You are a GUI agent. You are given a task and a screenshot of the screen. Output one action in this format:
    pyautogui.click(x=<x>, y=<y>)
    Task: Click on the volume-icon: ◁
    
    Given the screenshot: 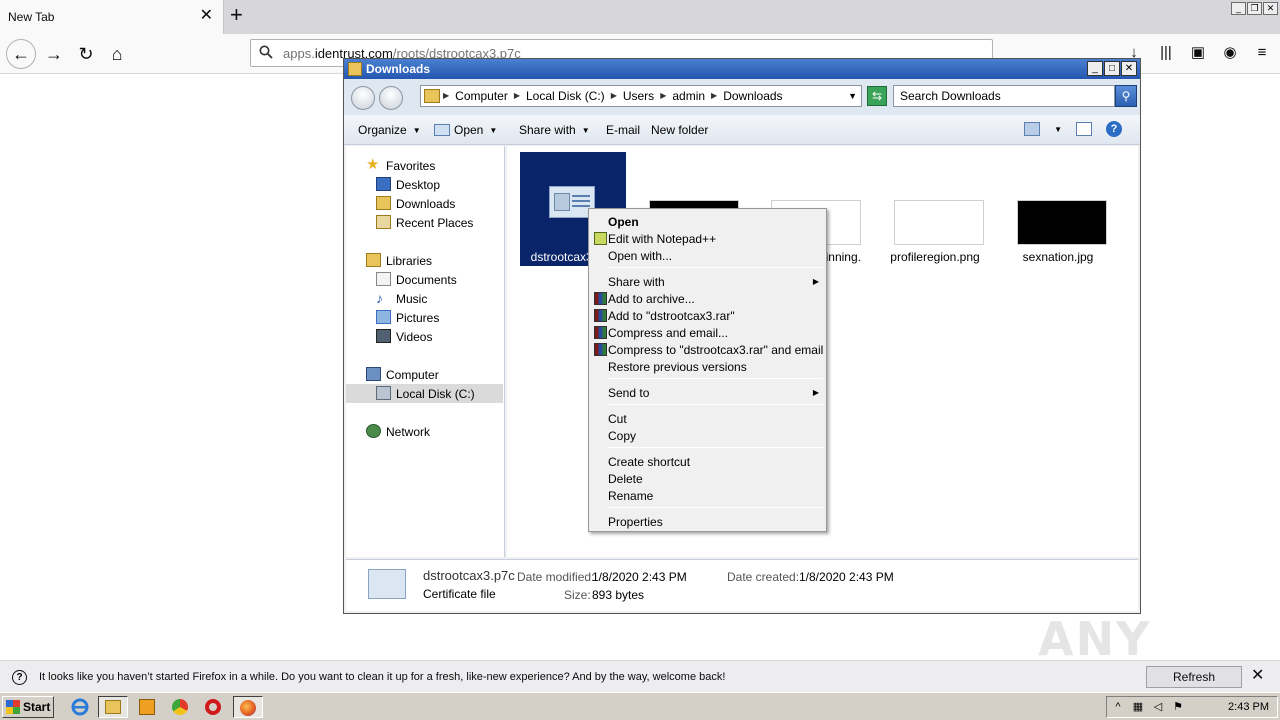 What is the action you would take?
    pyautogui.click(x=1158, y=707)
    